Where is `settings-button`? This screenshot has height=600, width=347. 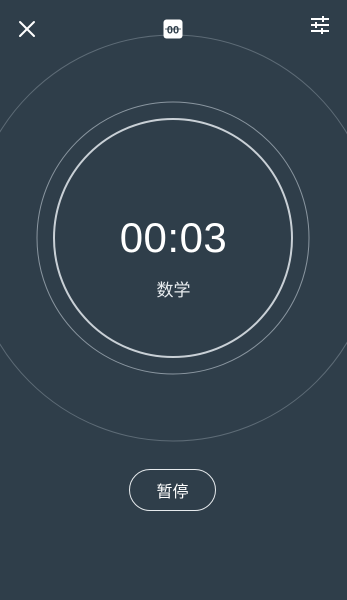
settings-button is located at coordinates (320, 25).